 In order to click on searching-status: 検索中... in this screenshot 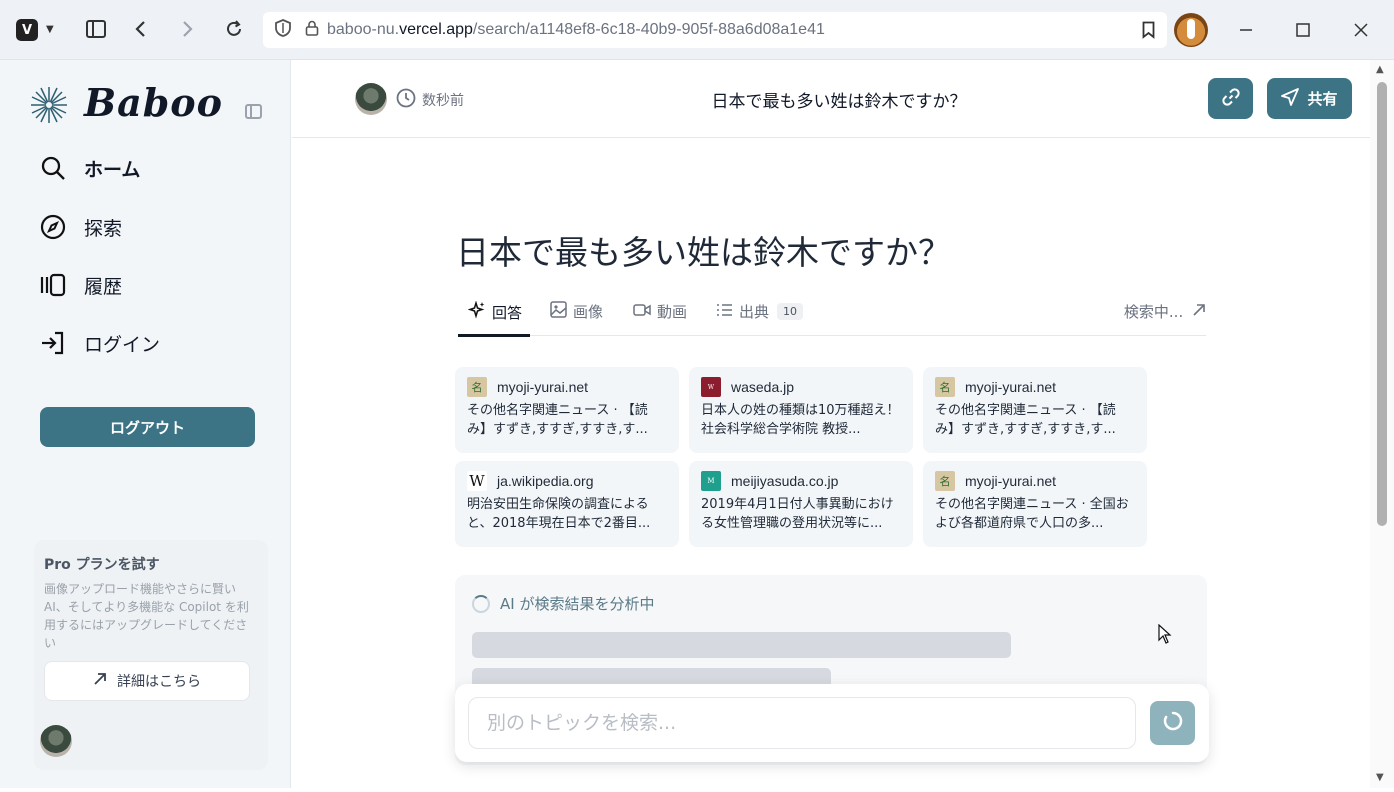, I will do `click(1165, 311)`.